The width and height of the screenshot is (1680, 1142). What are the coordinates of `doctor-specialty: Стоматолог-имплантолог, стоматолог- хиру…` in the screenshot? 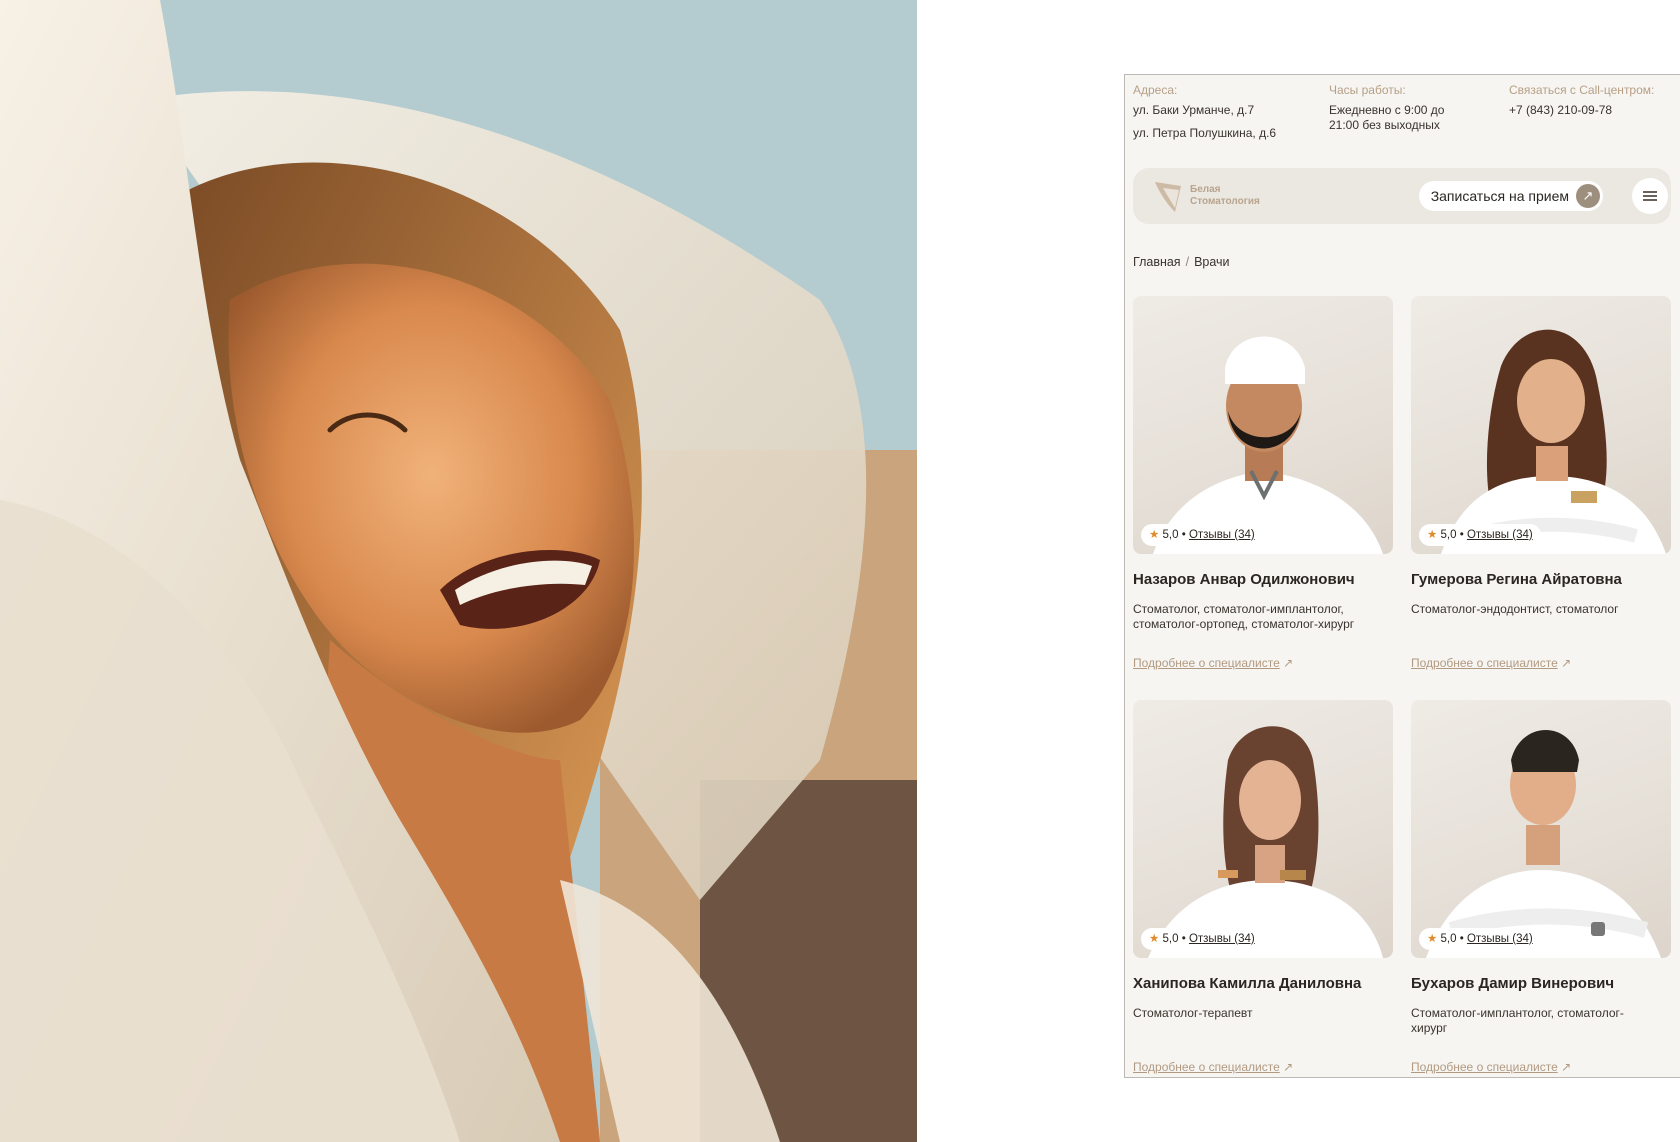 It's located at (1541, 1022).